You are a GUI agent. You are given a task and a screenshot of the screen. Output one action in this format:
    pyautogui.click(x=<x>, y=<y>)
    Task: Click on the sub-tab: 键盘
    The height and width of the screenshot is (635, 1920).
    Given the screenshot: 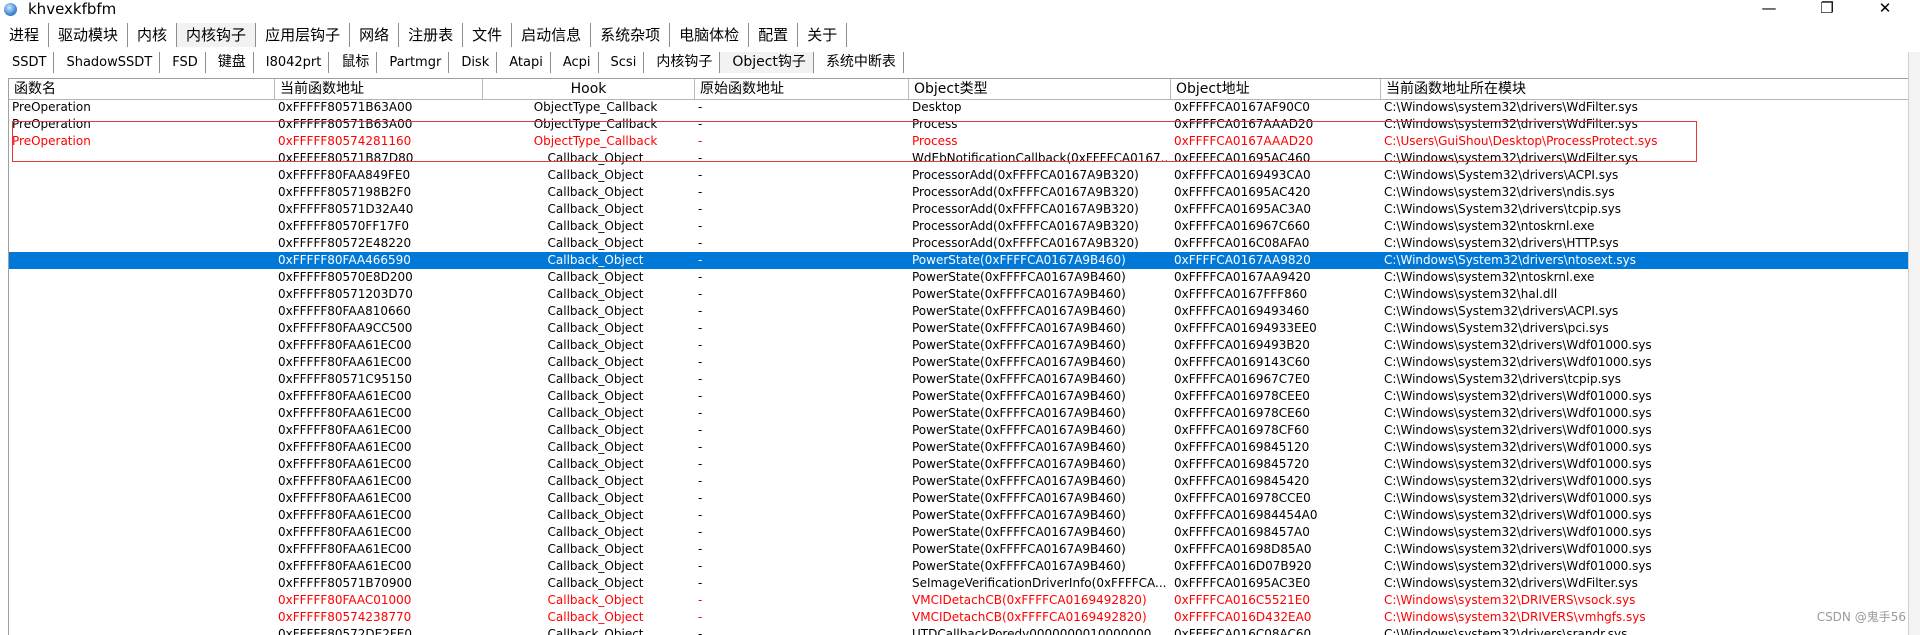 What is the action you would take?
    pyautogui.click(x=230, y=62)
    